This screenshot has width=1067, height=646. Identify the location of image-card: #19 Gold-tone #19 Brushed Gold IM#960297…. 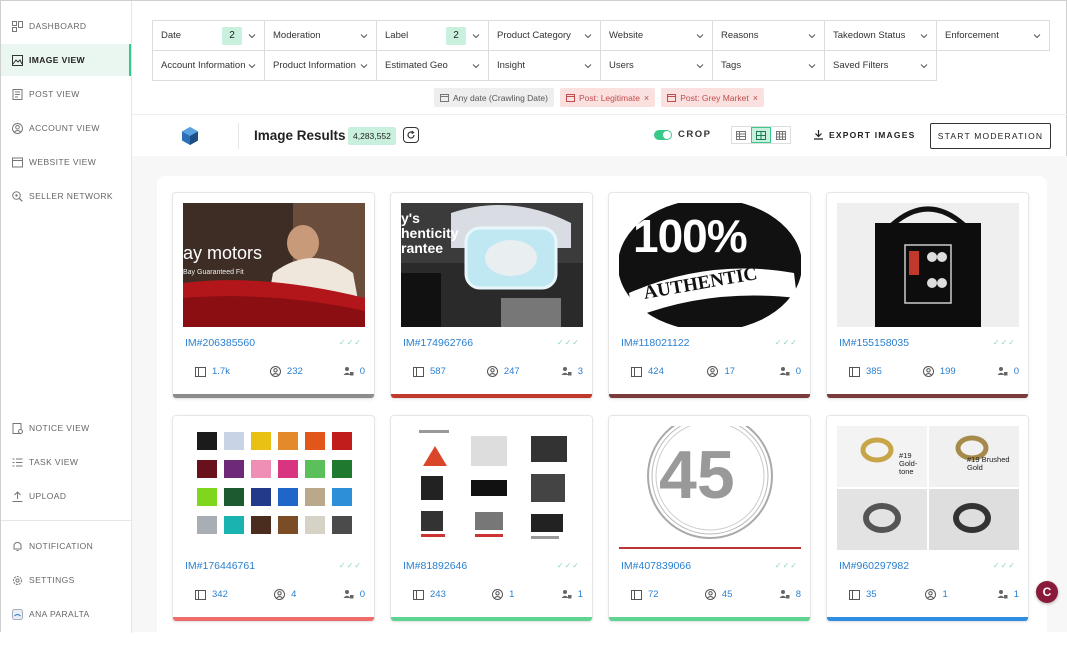
(927, 518).